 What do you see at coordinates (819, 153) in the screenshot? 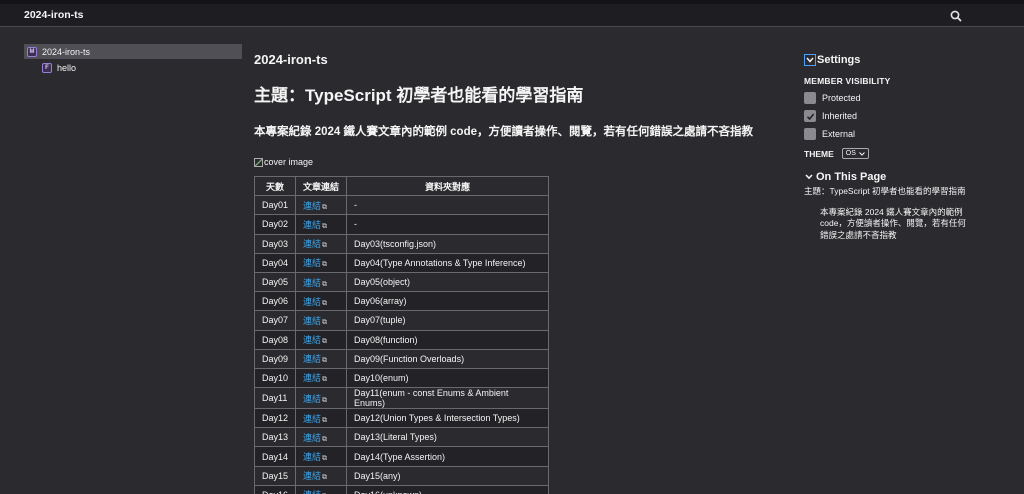
I see `theme-label: THEME` at bounding box center [819, 153].